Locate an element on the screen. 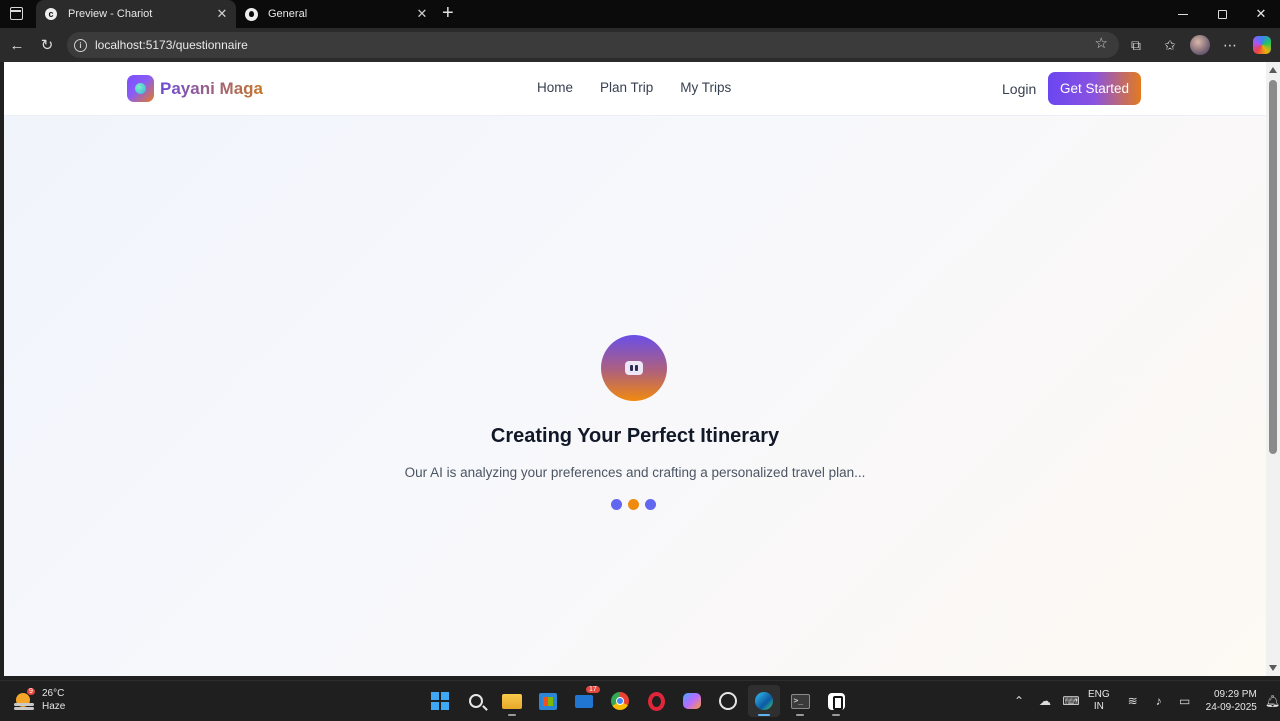  browser-tab-bar: c Preview - Chariot ✕ General ✕ + ✕ is located at coordinates (640, 14).